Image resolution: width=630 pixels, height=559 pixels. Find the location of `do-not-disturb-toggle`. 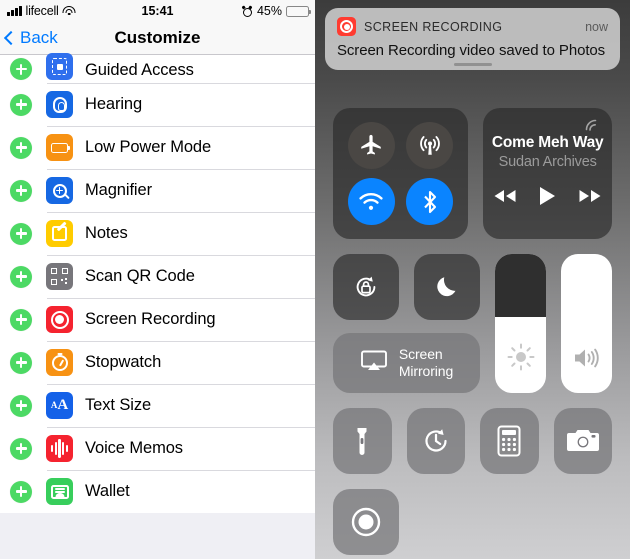

do-not-disturb-toggle is located at coordinates (447, 287).